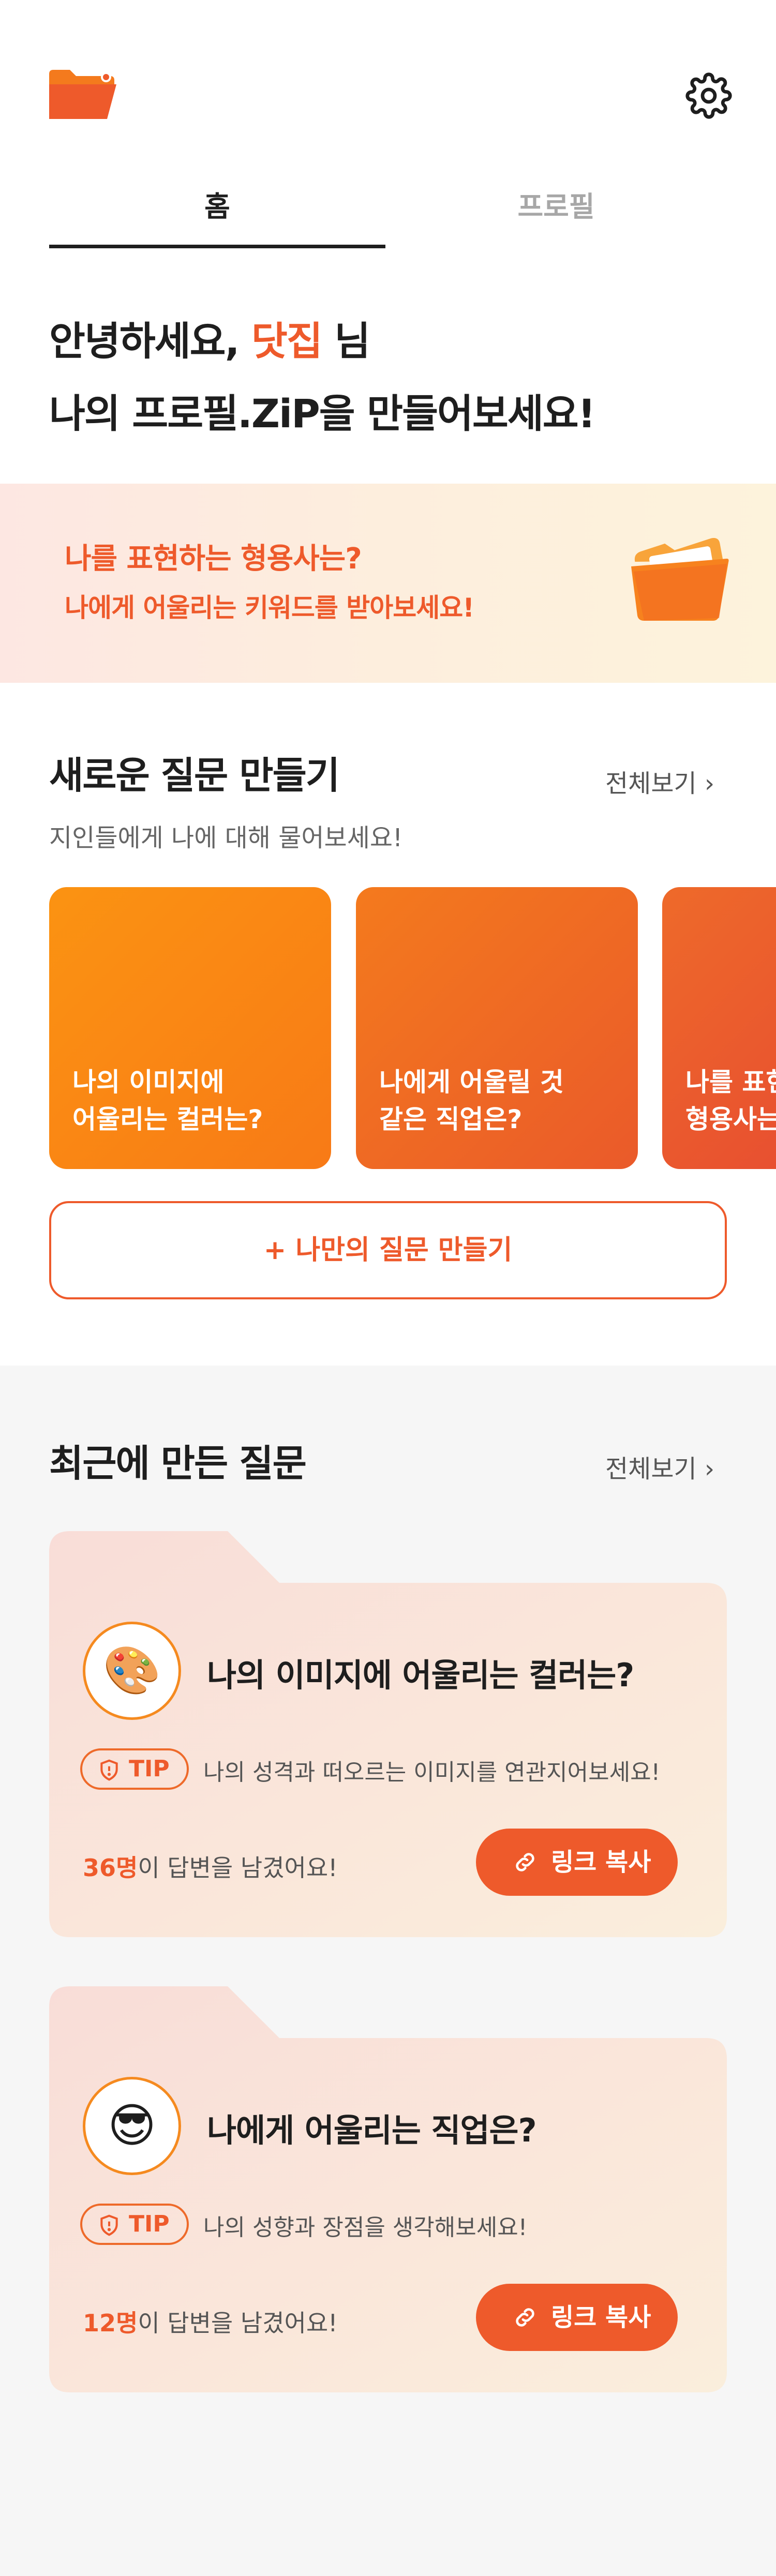 This screenshot has height=2576, width=776. Describe the element at coordinates (217, 213) in the screenshot. I see `tab-home: 홈` at that location.